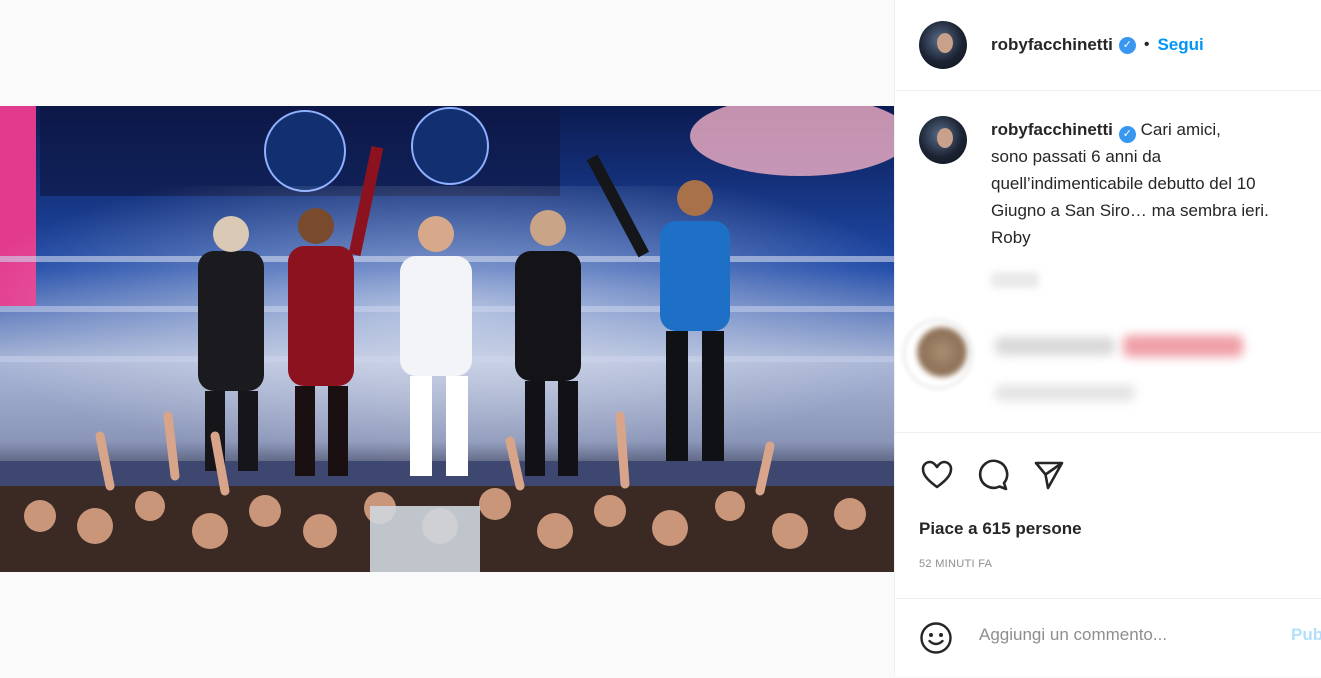  Describe the element at coordinates (1183, 346) in the screenshot. I see `blurred-comment-text` at that location.